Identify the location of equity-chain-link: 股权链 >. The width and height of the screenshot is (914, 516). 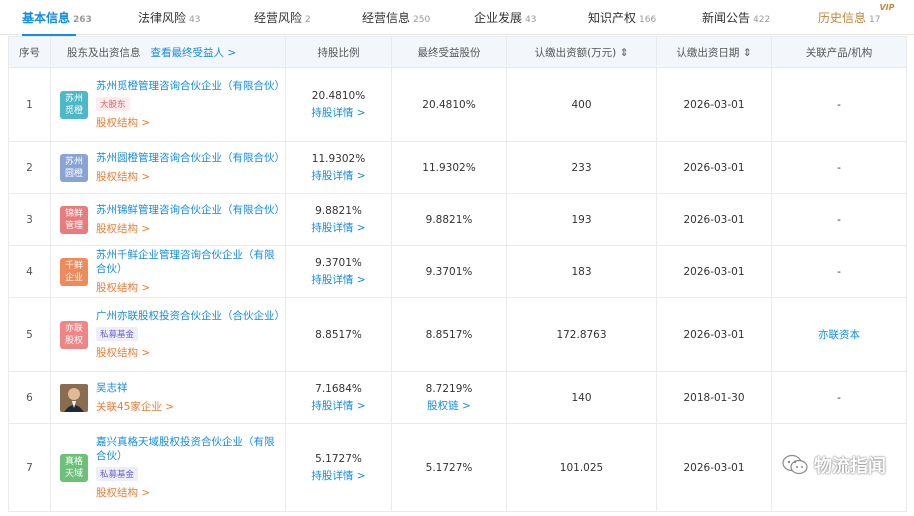
(449, 405).